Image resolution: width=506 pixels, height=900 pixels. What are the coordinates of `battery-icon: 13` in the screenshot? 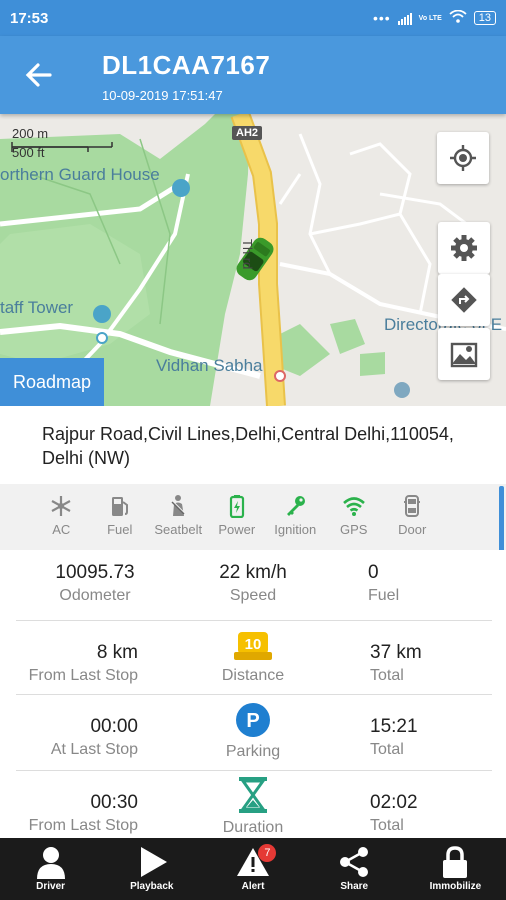 It's located at (484, 18).